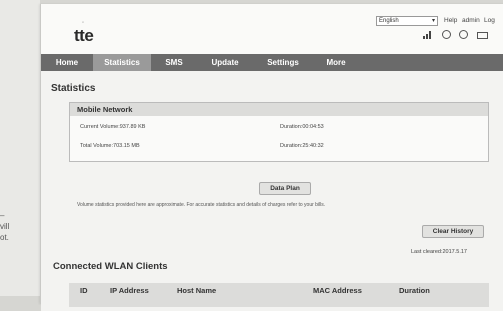 This screenshot has height=311, width=503. Describe the element at coordinates (389, 21) in the screenshot. I see `language-selected: English` at that location.